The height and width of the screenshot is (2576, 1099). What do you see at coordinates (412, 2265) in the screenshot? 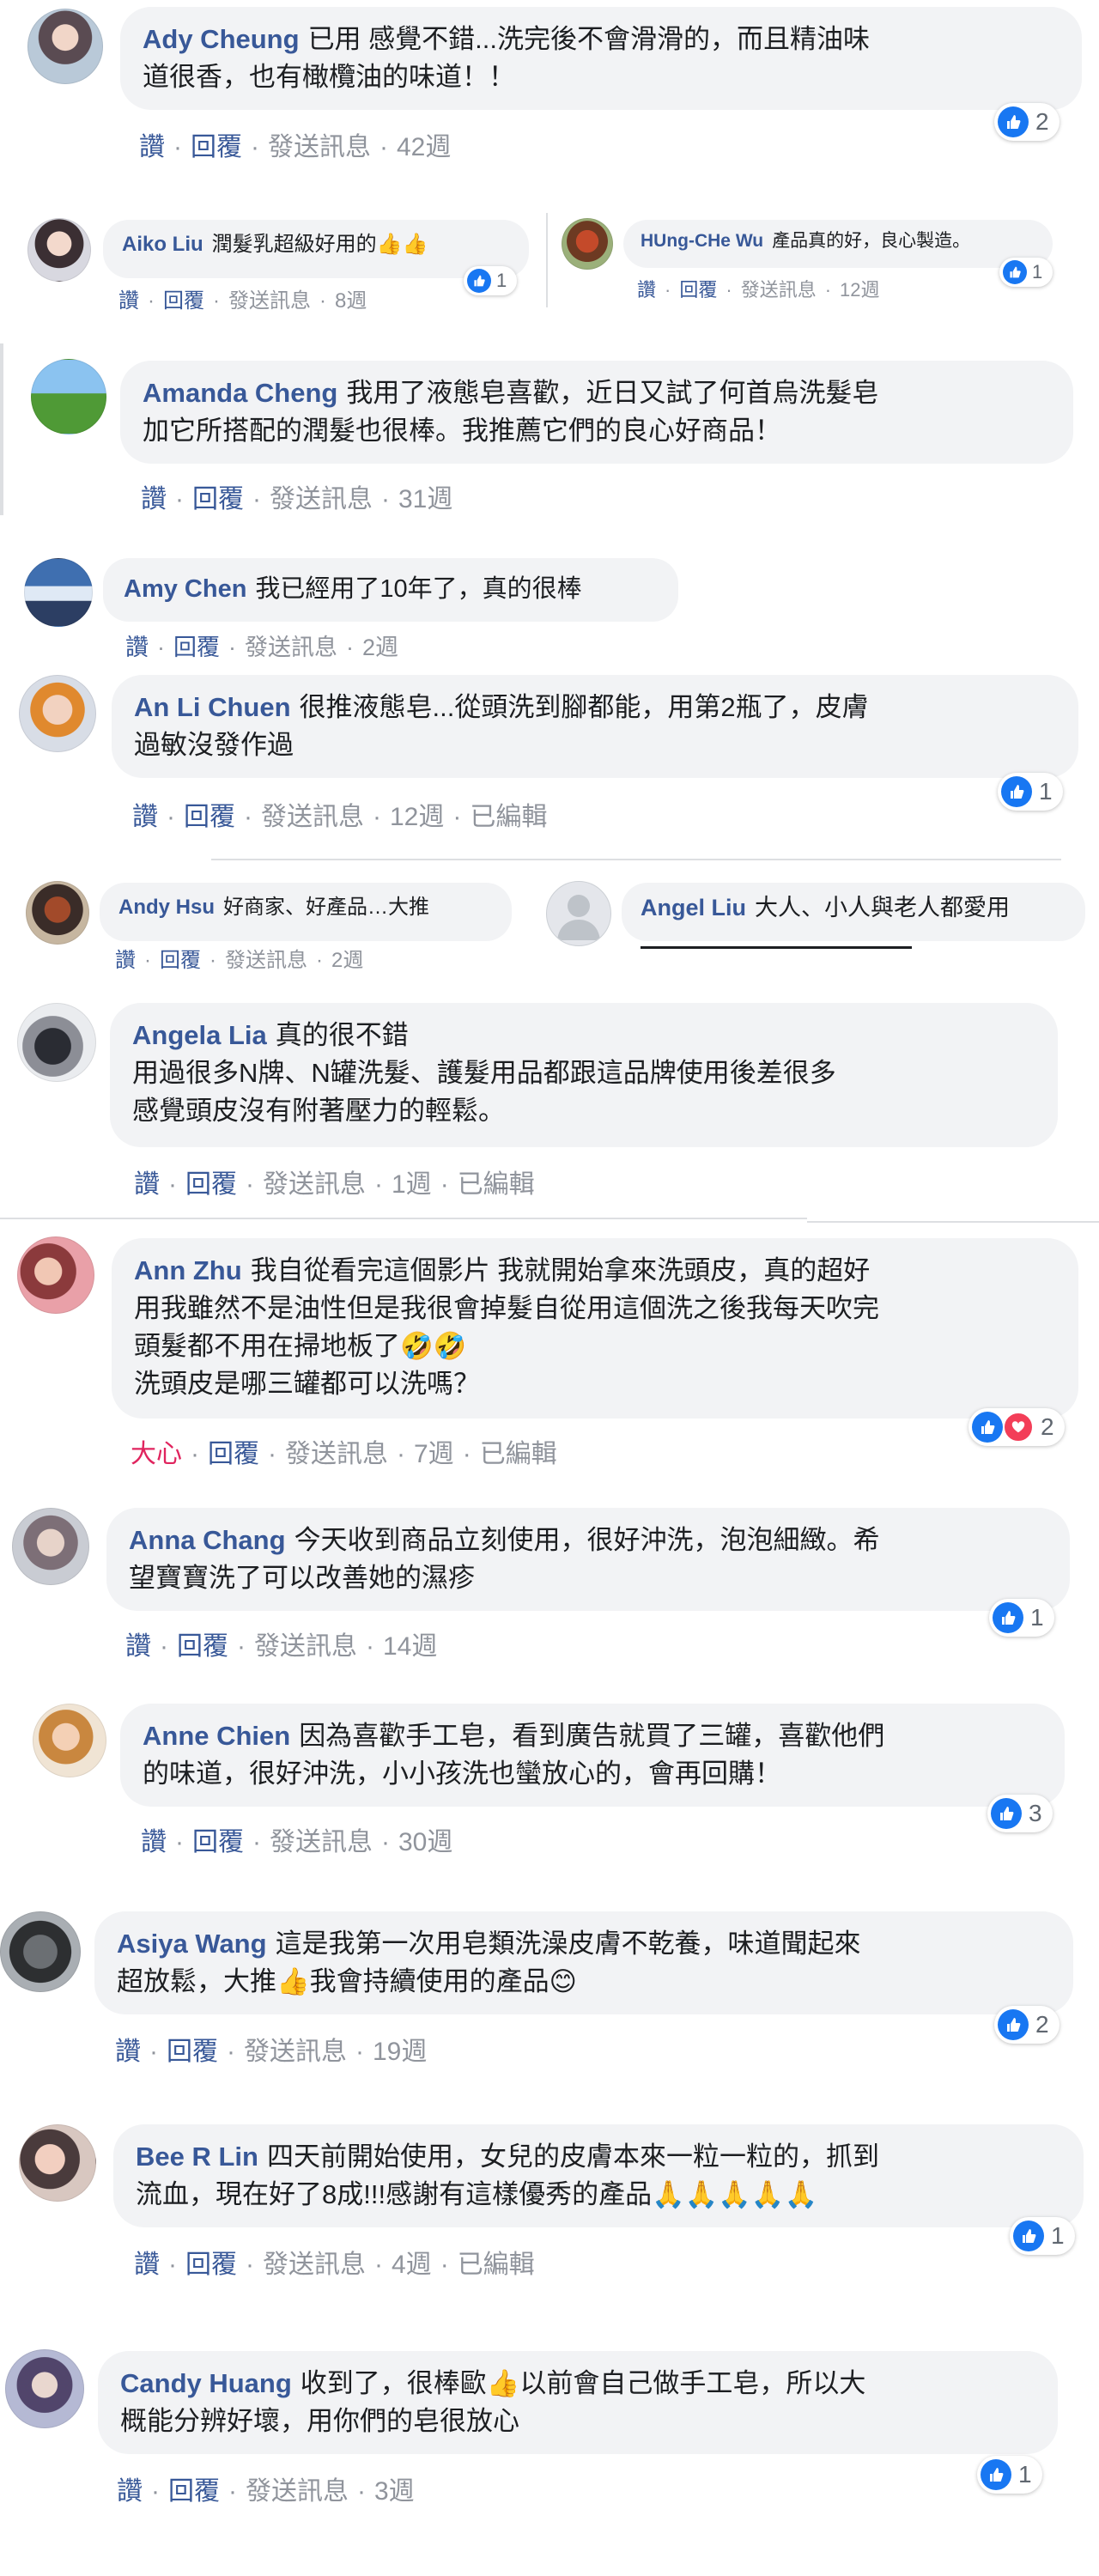
I see `timestamp: 4週` at bounding box center [412, 2265].